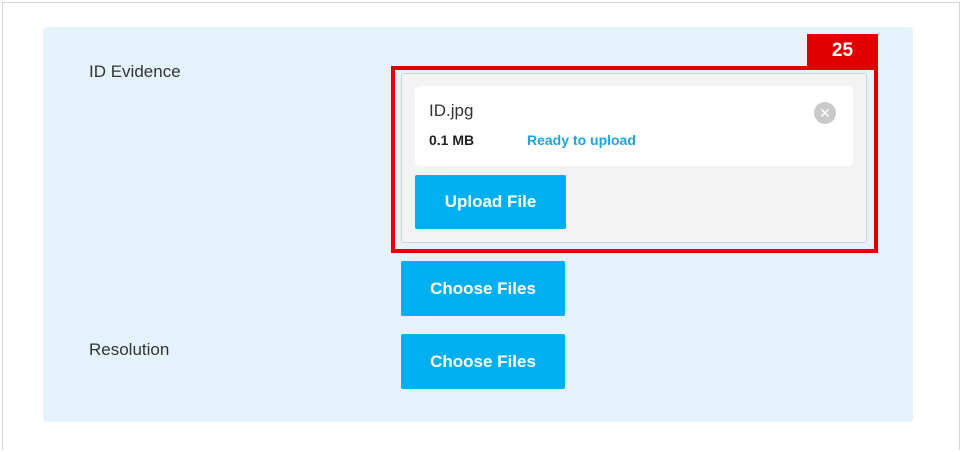 The image size is (962, 452). I want to click on resolution-label: Resolution, so click(129, 349).